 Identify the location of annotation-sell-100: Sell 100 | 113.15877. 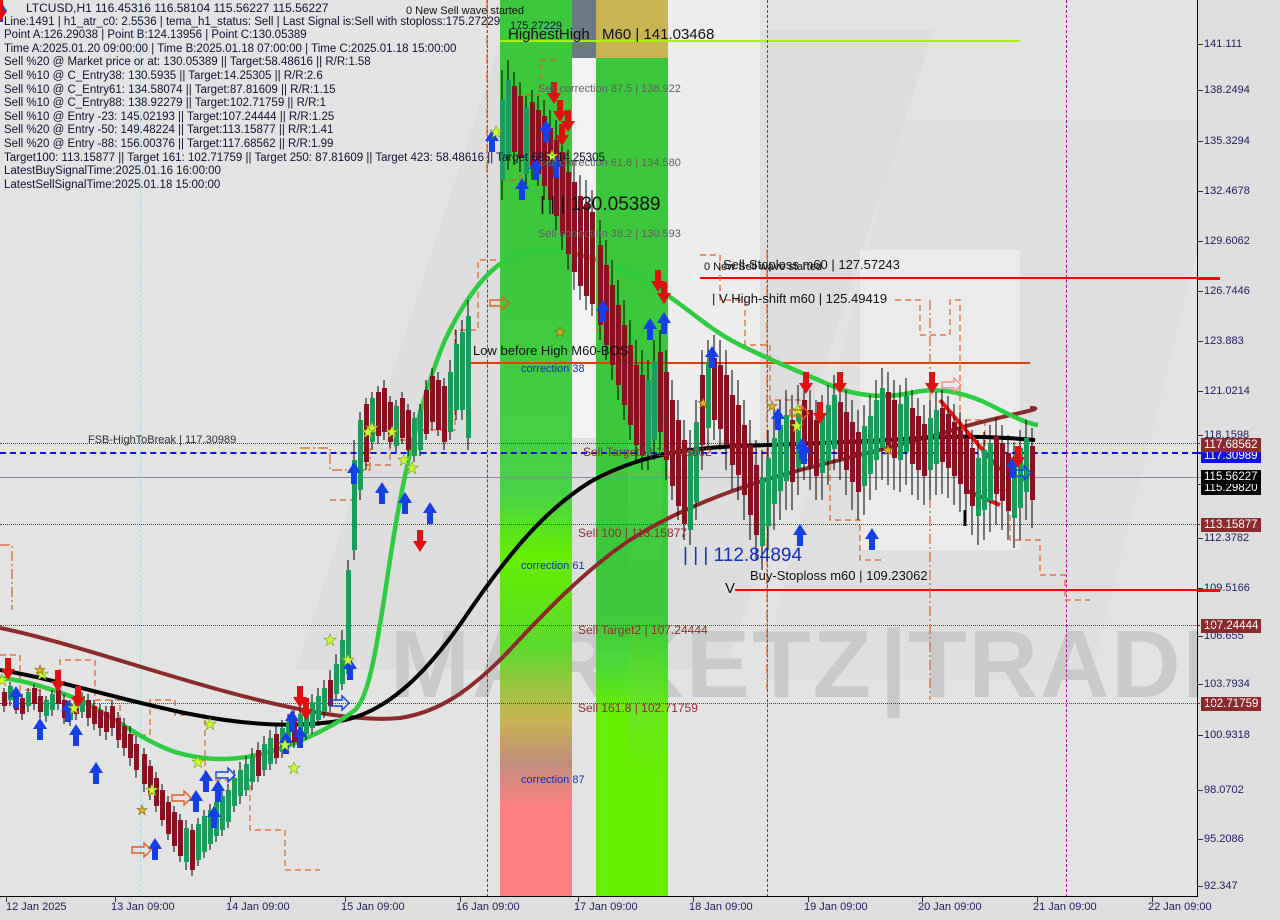
(632, 533).